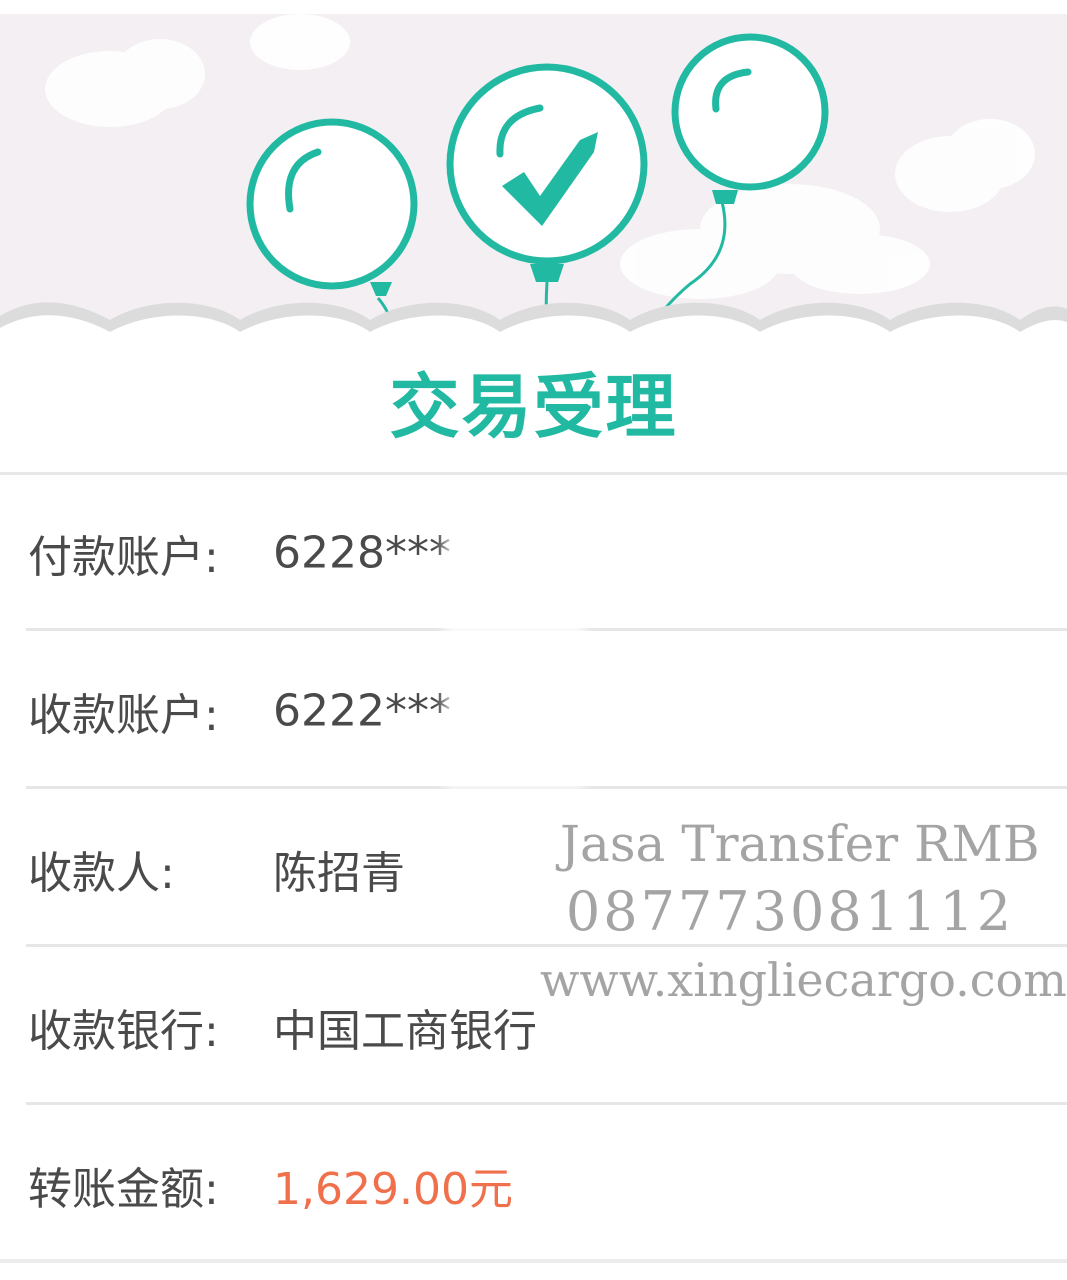 This screenshot has width=1067, height=1280. I want to click on payee-bank-label: 收款银行:, so click(123, 1031).